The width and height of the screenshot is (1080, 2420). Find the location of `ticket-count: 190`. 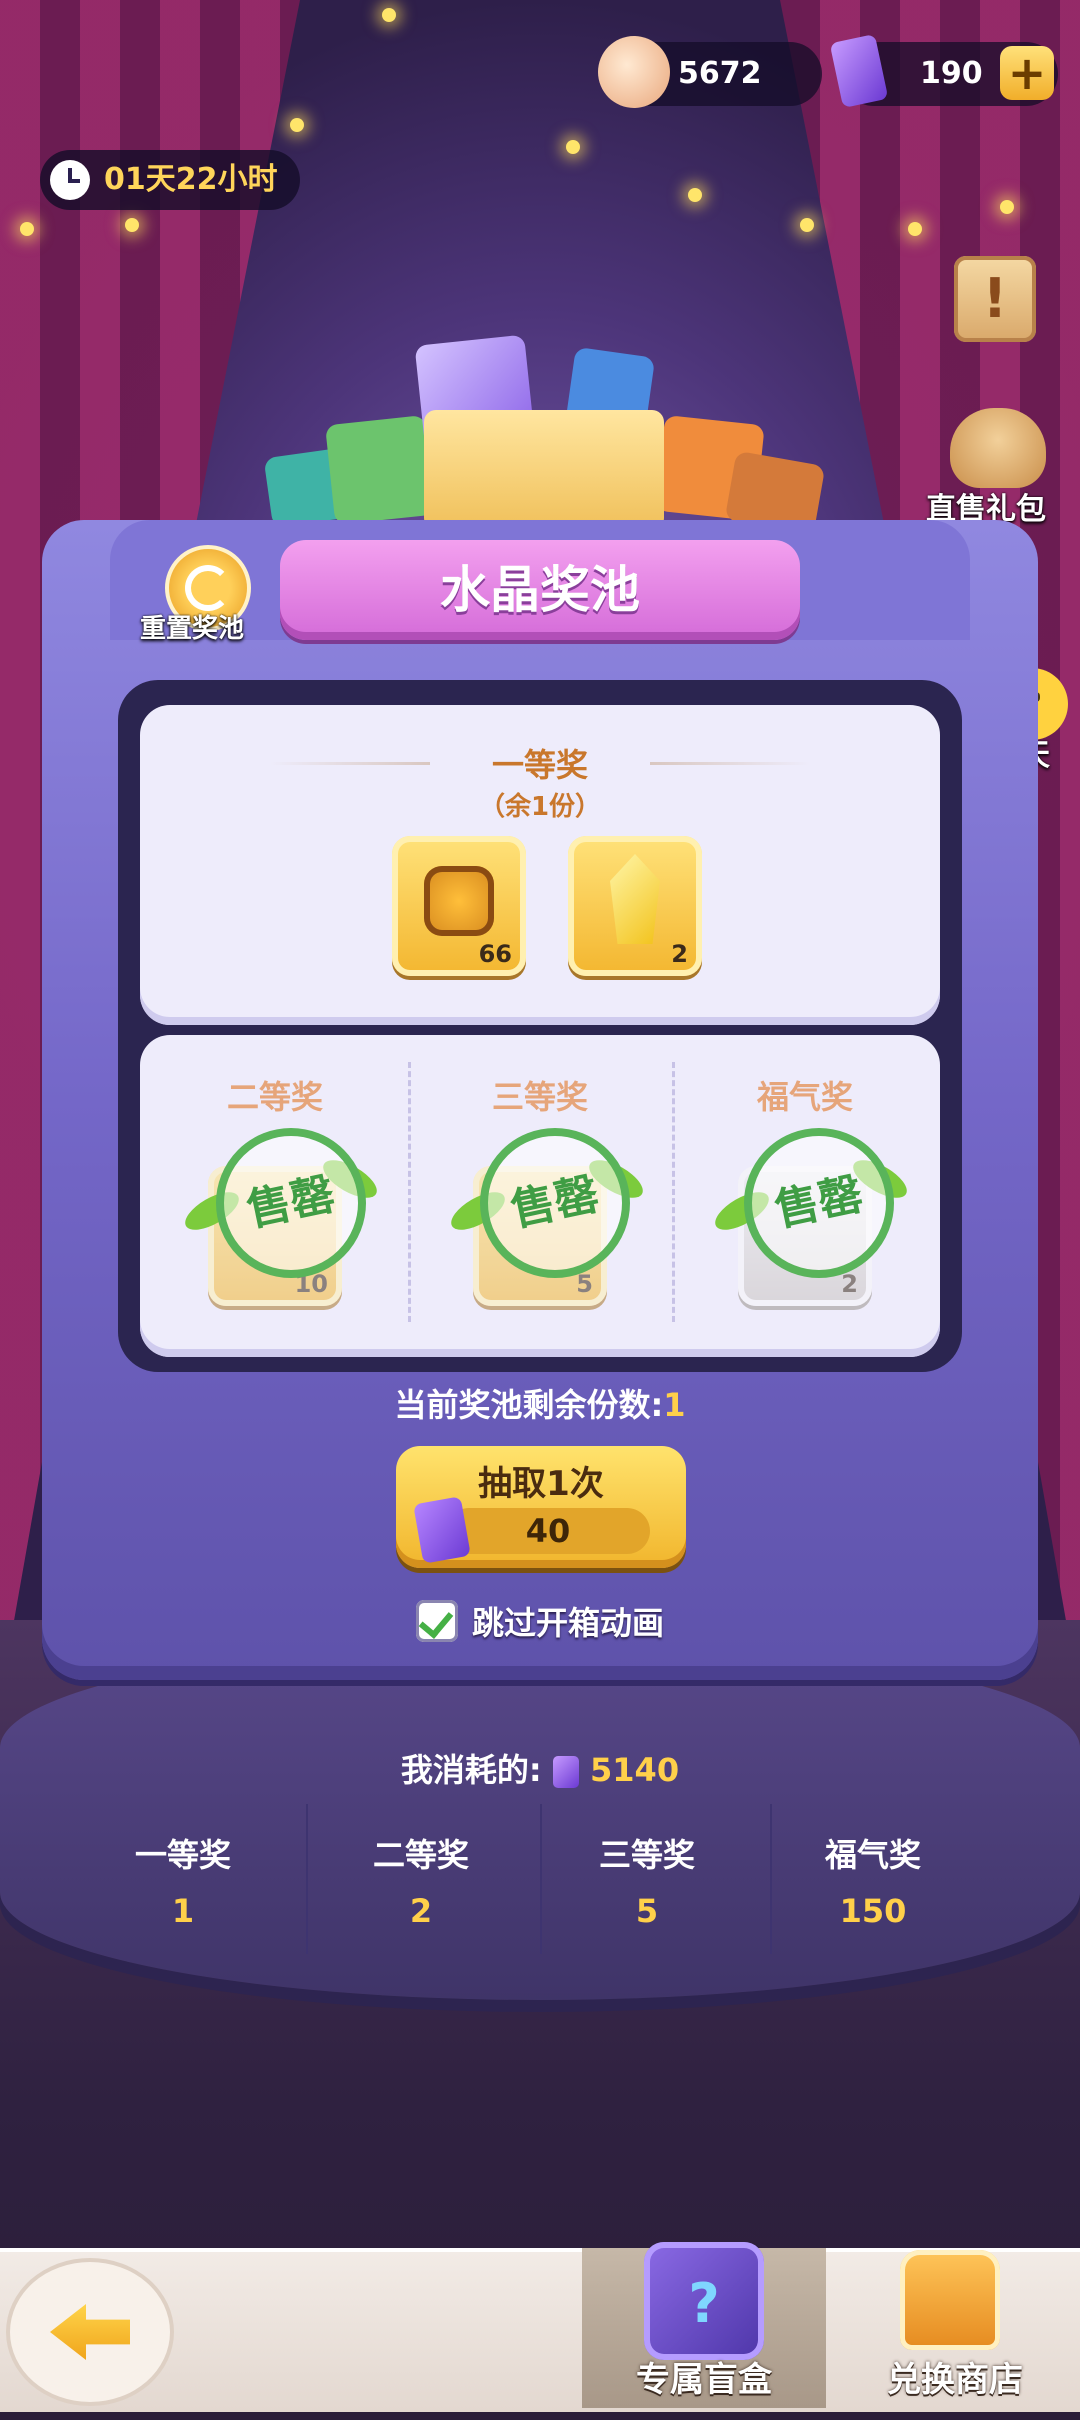

ticket-count: 190 is located at coordinates (951, 73).